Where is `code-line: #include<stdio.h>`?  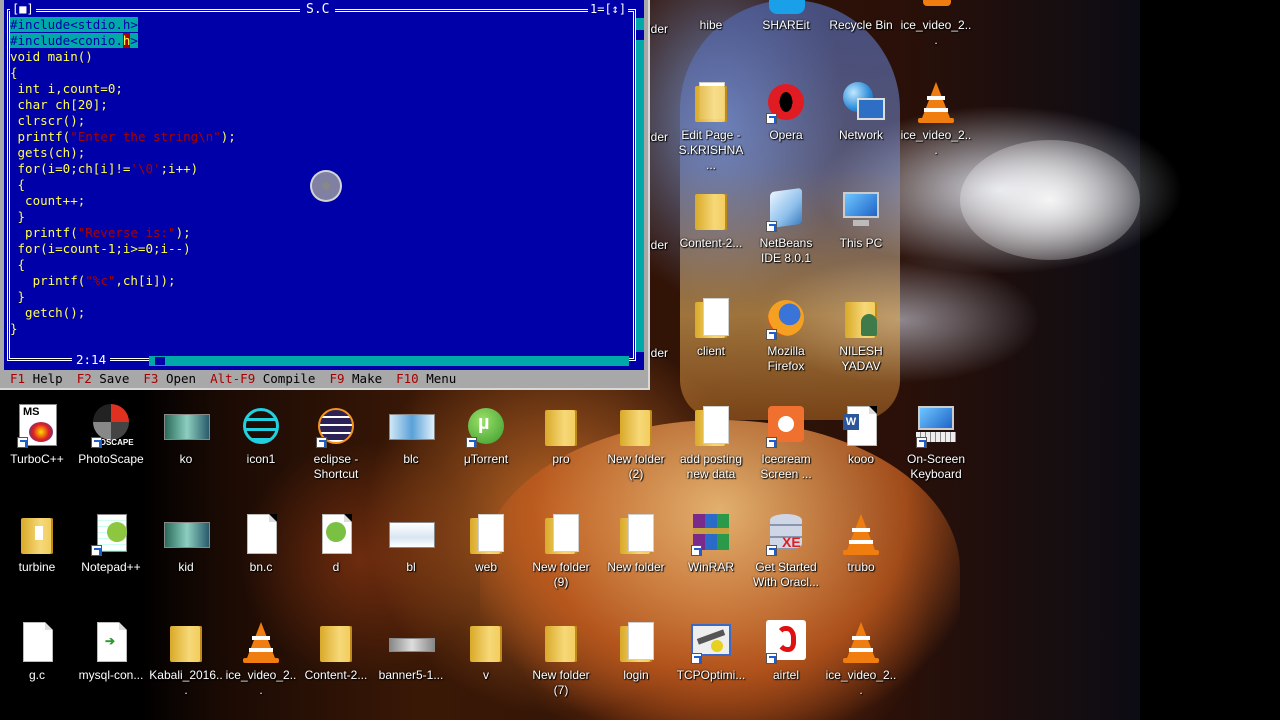 code-line: #include<stdio.h> is located at coordinates (74, 24).